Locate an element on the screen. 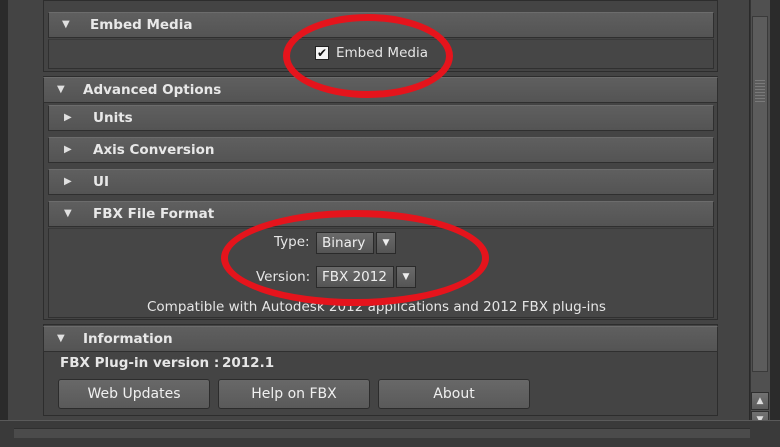  axis-conversion-header: ▶ Axis Conversion is located at coordinates (381, 150).